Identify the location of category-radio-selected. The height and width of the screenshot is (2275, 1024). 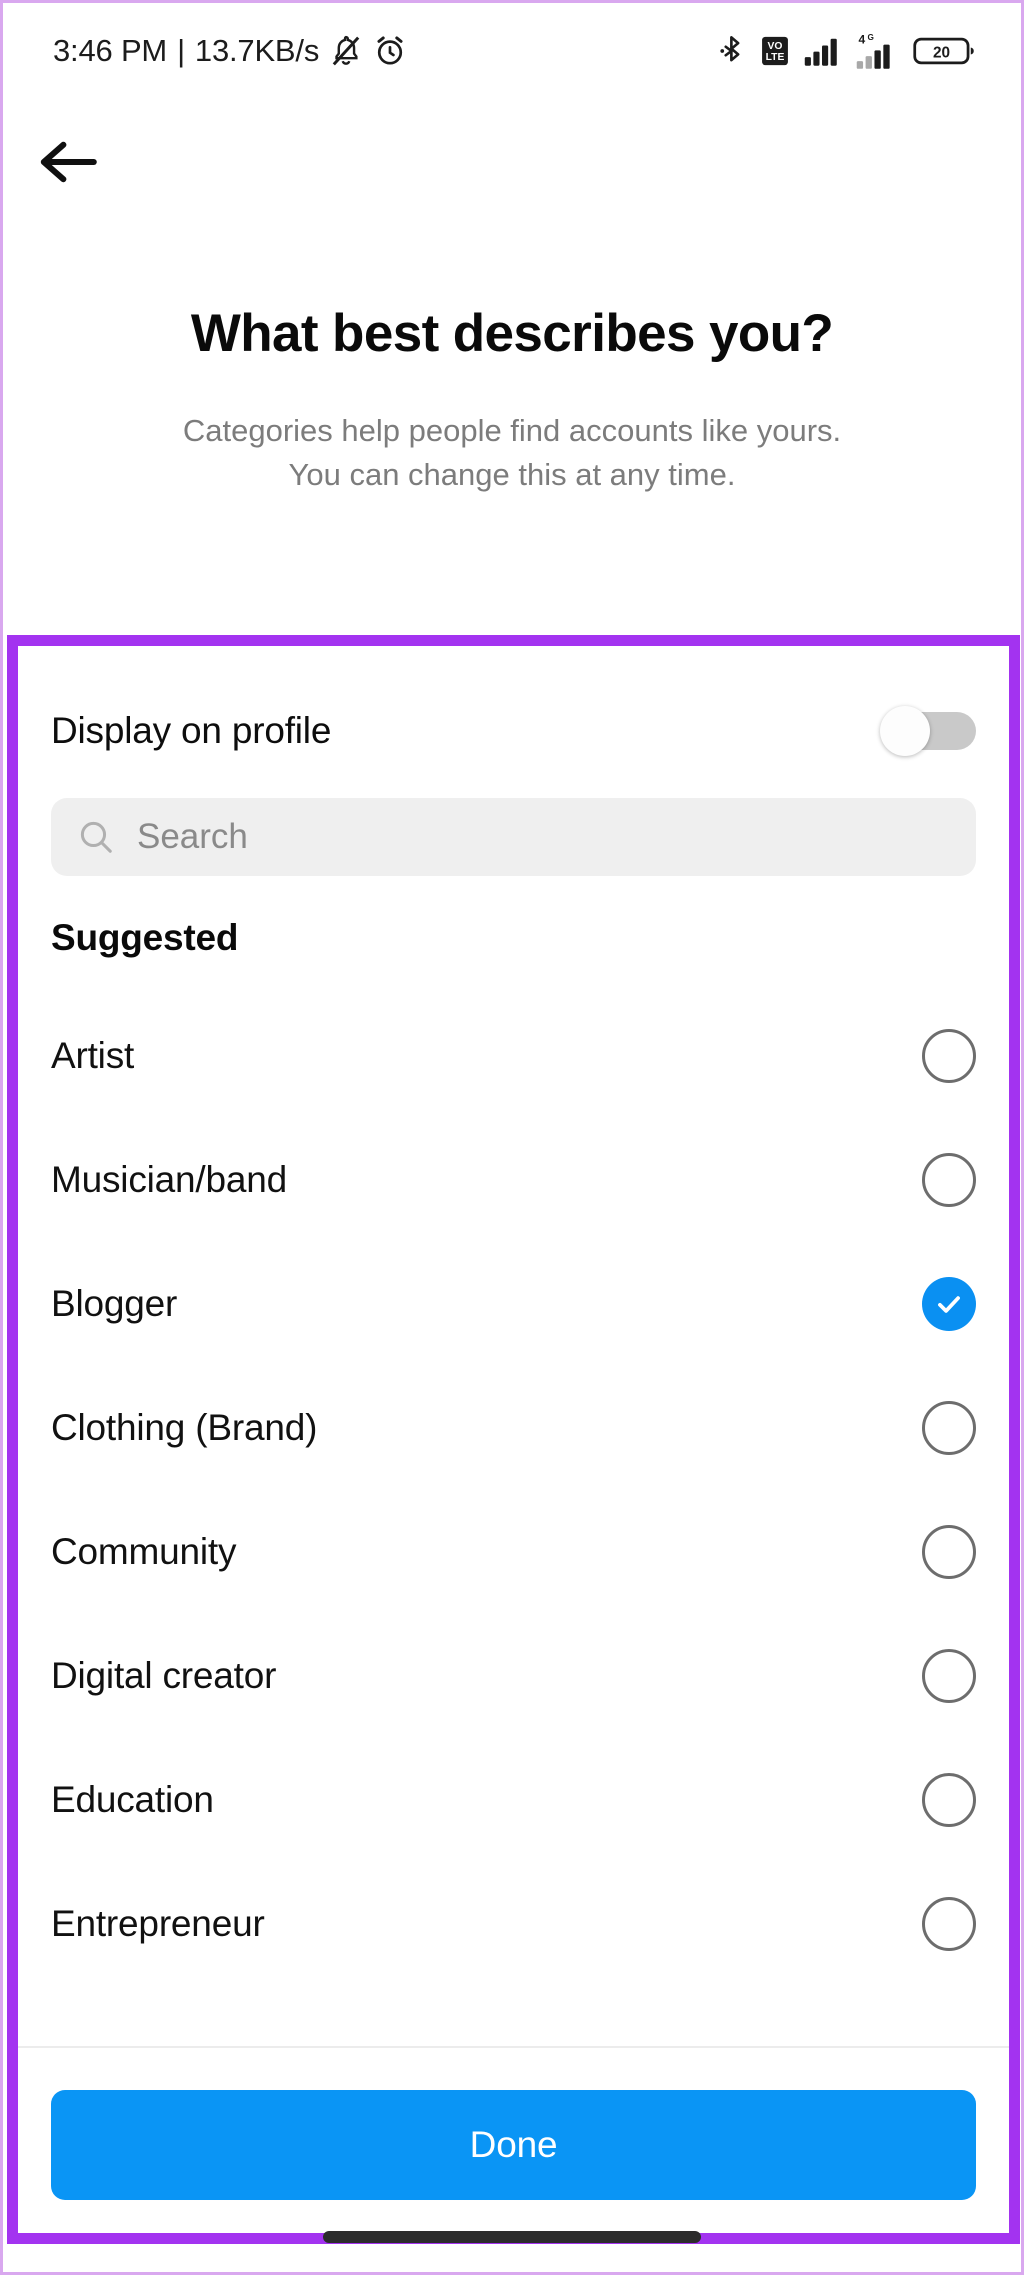
(949, 1304).